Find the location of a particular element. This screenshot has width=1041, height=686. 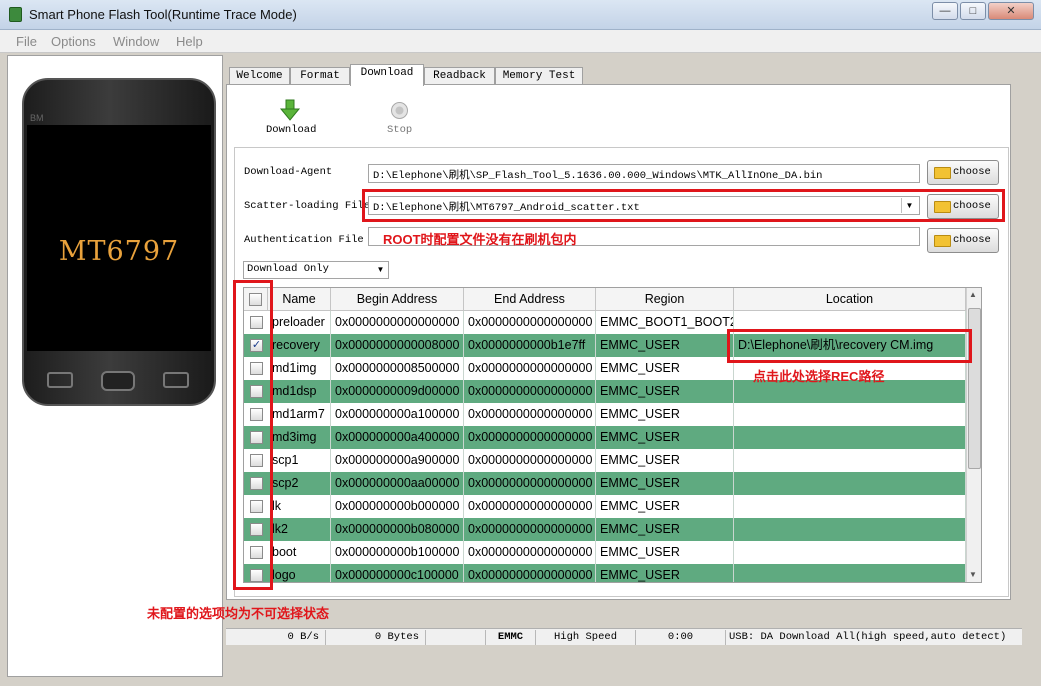

scroll-down-icon: ▼ is located at coordinates (973, 574).